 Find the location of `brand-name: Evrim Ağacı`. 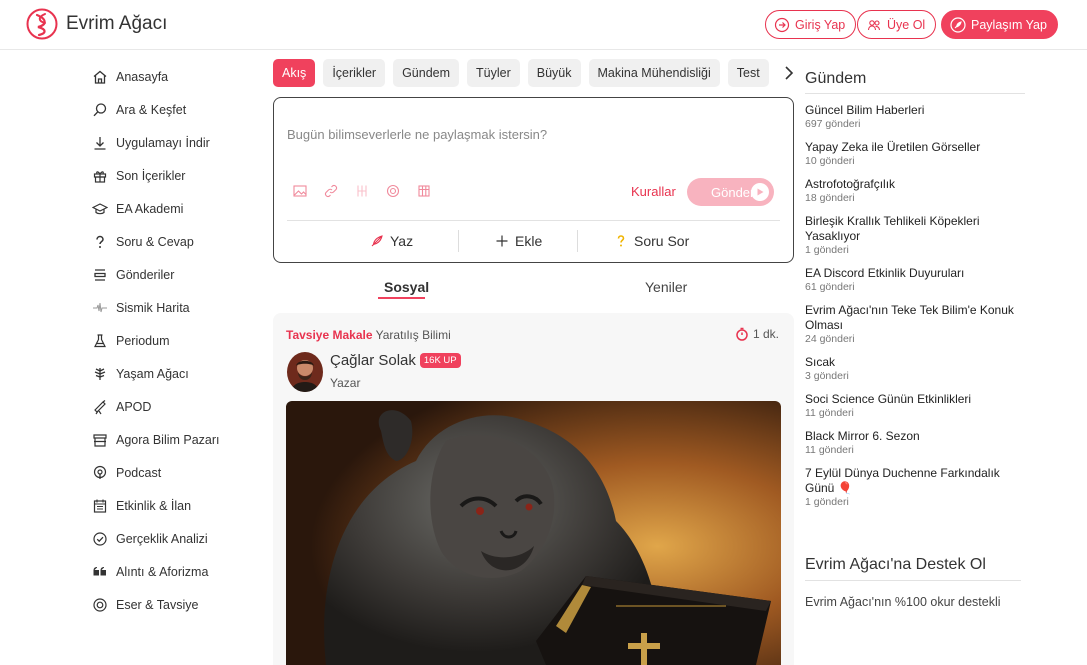

brand-name: Evrim Ağacı is located at coordinates (116, 24).